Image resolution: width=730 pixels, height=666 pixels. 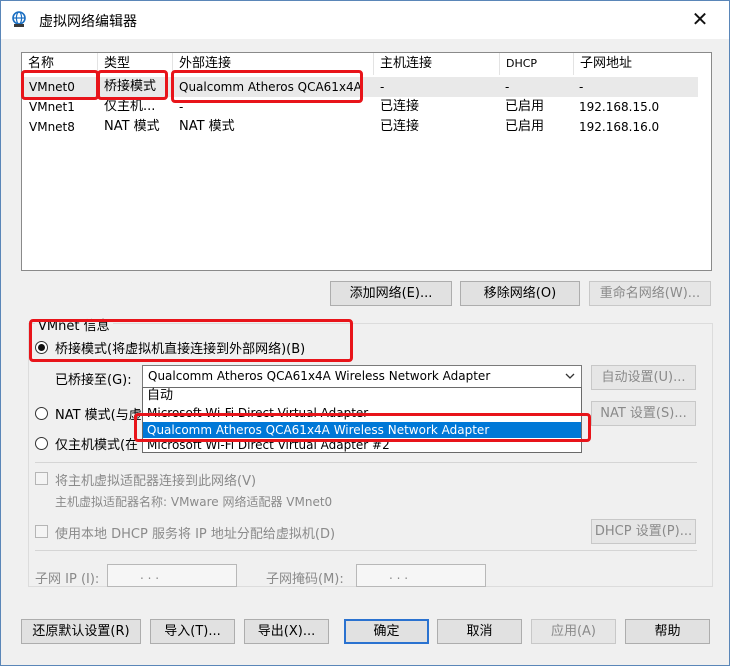 What do you see at coordinates (194, 502) in the screenshot?
I see `host-adapter-name: 主机虚拟适配器名称: VMware 网络适配器 VMnet0` at bounding box center [194, 502].